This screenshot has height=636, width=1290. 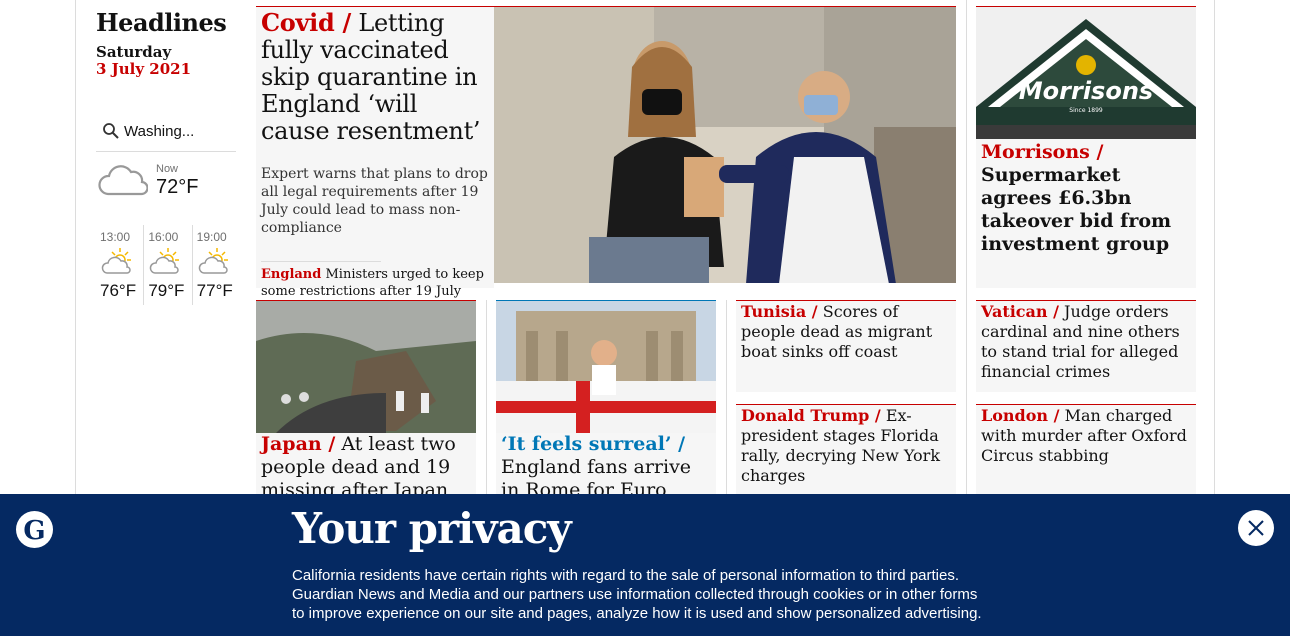 I want to click on forecast-temp: 79°F, so click(x=166, y=290).